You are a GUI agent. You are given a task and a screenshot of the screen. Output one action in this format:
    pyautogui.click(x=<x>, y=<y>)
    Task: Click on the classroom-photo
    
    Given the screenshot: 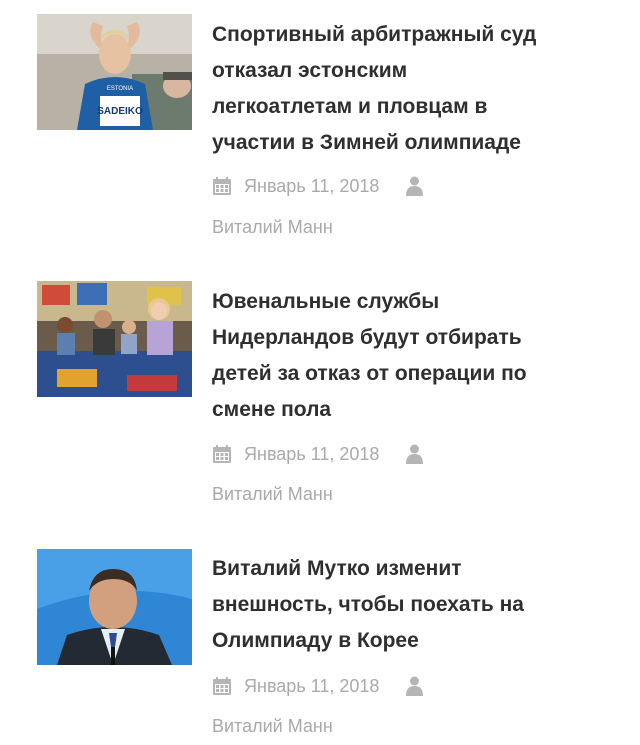 What is the action you would take?
    pyautogui.click(x=114, y=339)
    